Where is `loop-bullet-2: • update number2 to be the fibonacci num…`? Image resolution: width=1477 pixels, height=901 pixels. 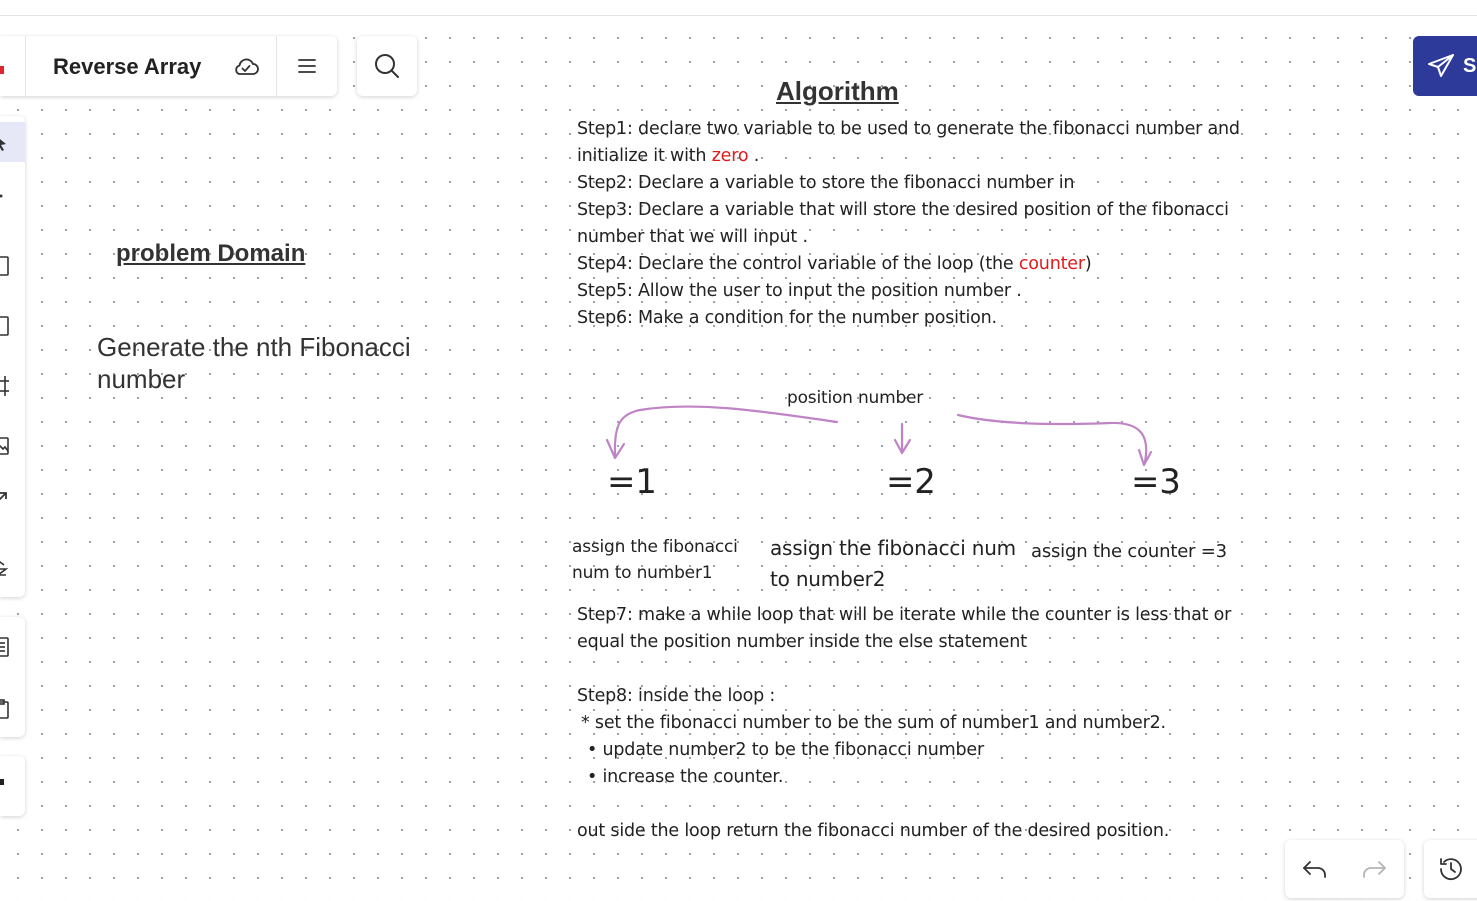
loop-bullet-2: • update number2 to be the fibonacci num… is located at coordinates (785, 750).